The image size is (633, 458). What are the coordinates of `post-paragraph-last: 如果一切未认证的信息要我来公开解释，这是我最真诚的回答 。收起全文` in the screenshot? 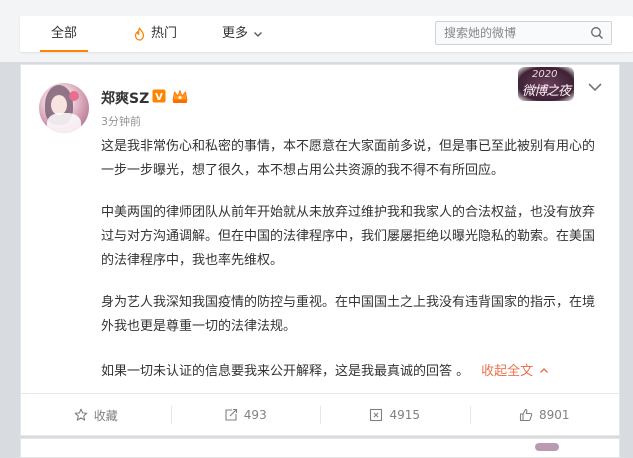 It's located at (351, 372).